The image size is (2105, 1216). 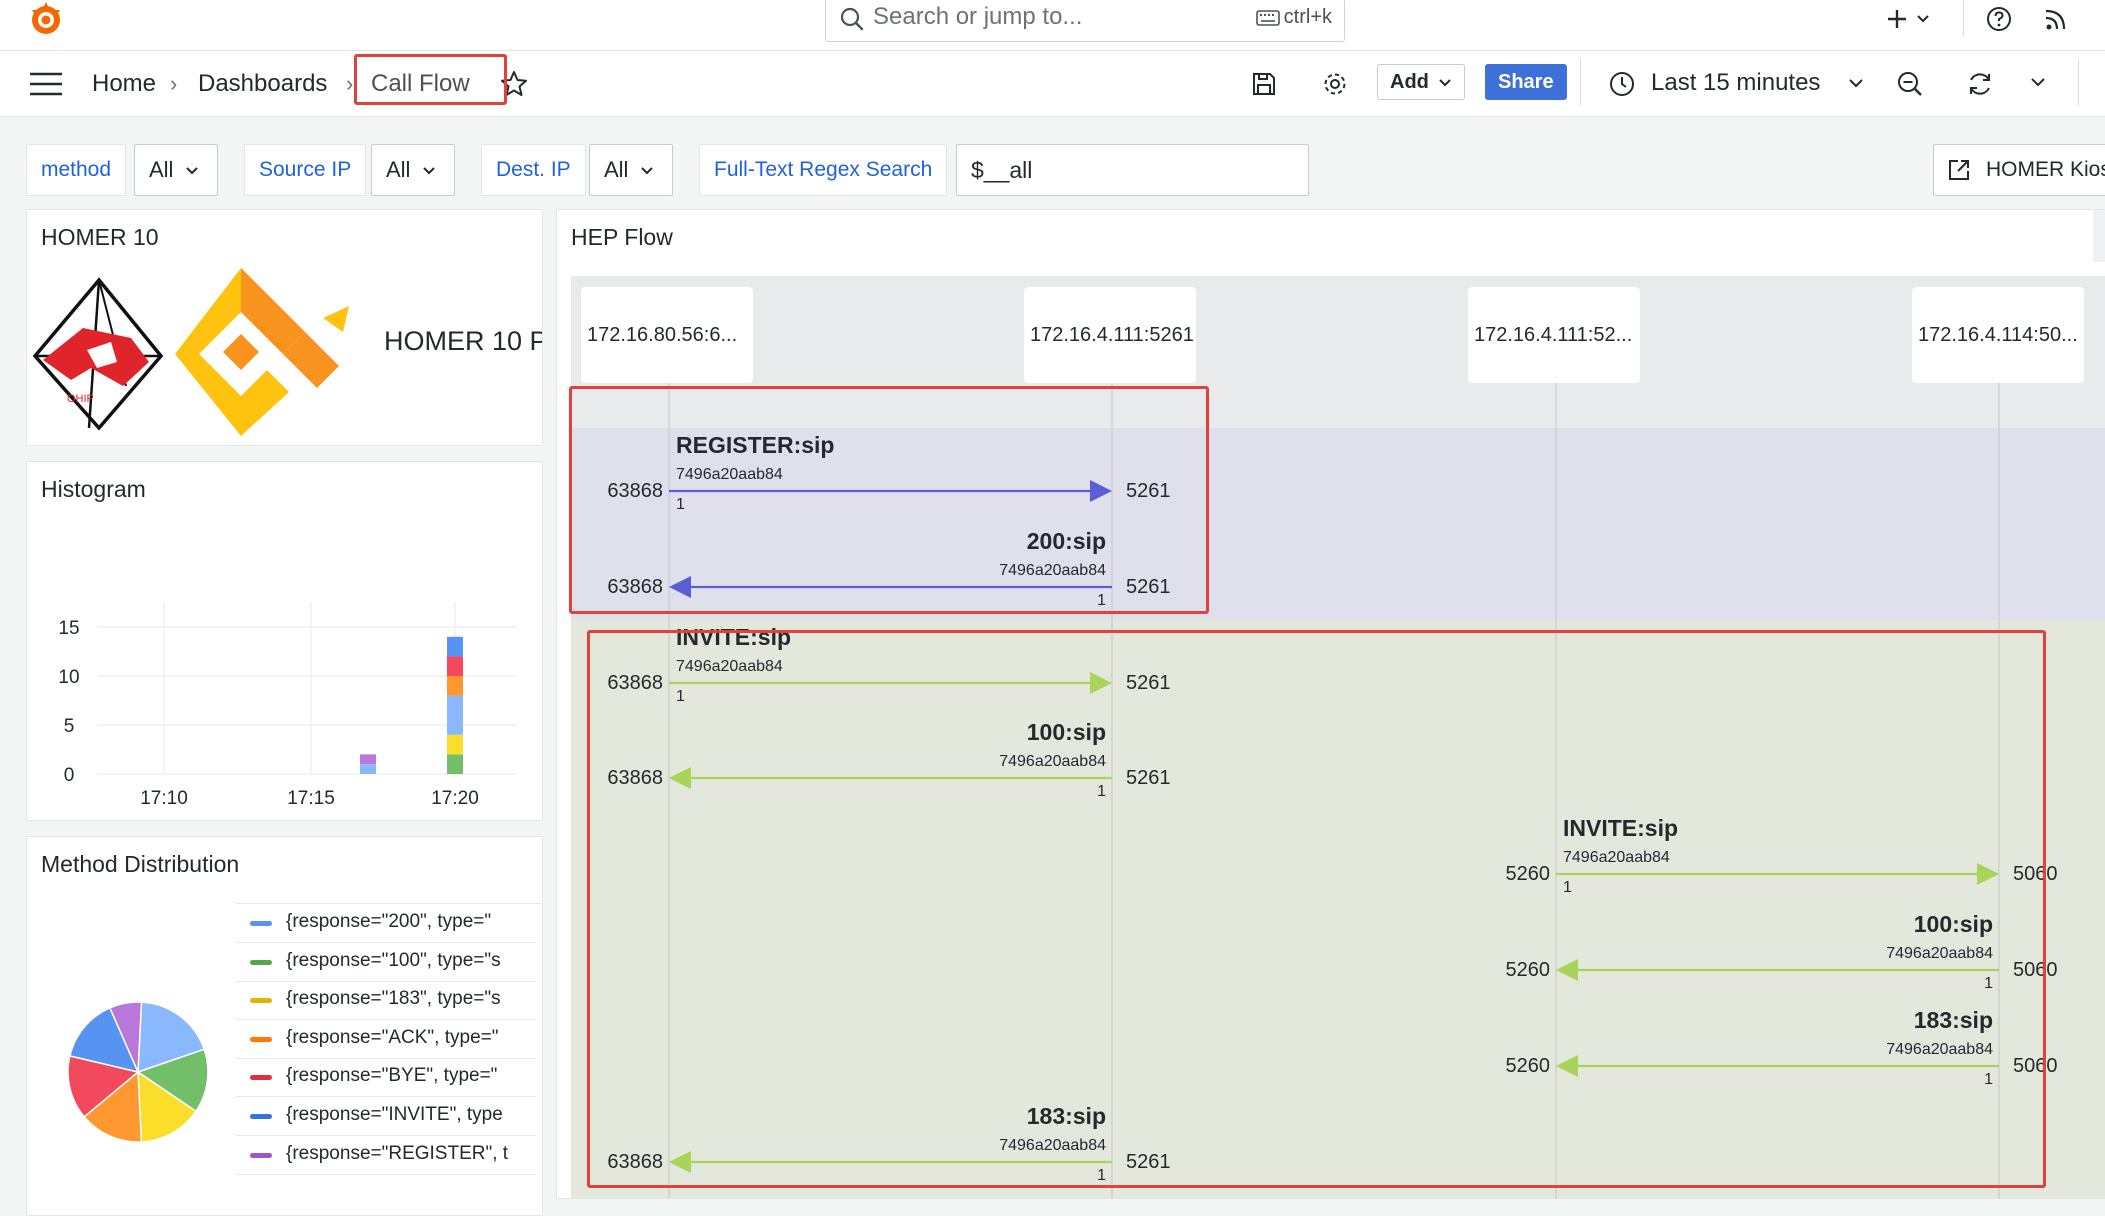 I want to click on variable-label-dest-ip: Dest. IP, so click(x=533, y=170).